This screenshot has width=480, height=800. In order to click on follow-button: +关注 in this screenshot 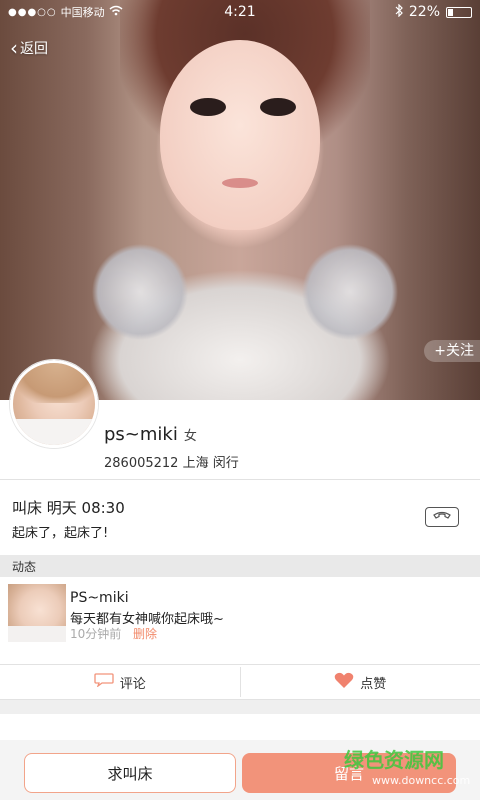, I will do `click(452, 351)`.